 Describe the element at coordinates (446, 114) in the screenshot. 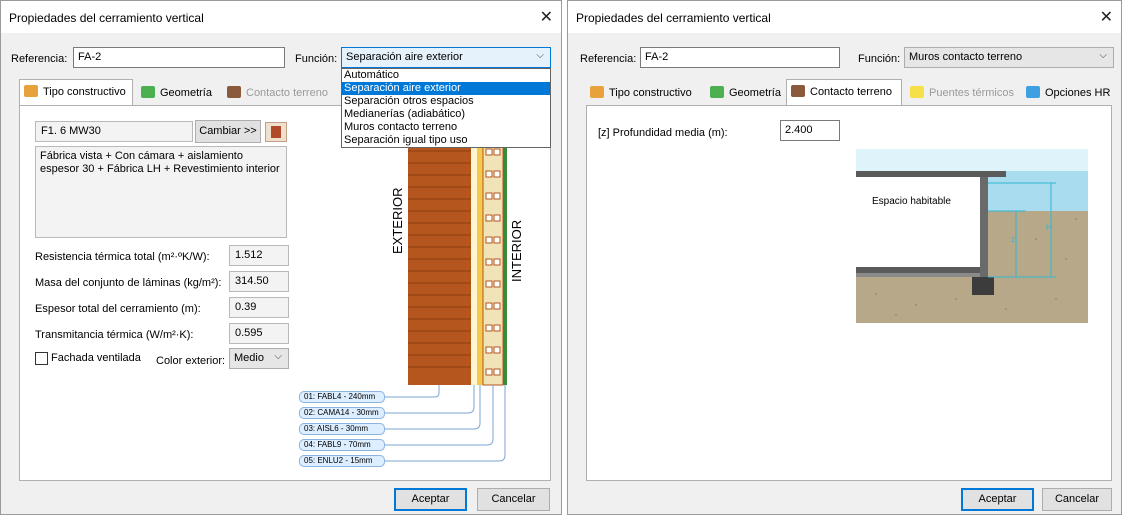

I see `dropdown-option: Medianerías (adiabático)` at that location.